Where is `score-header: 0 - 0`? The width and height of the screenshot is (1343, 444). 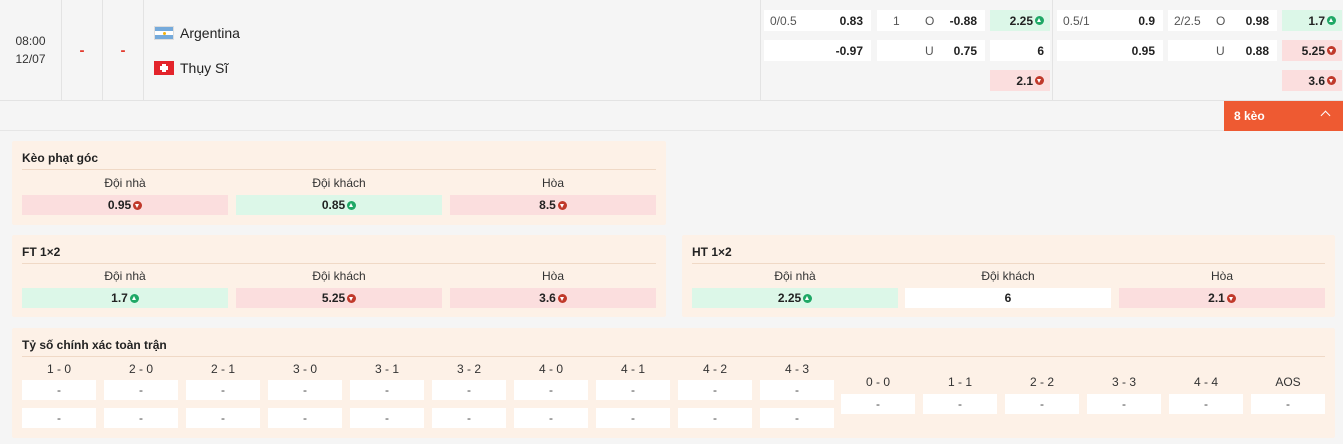 score-header: 0 - 0 is located at coordinates (877, 382).